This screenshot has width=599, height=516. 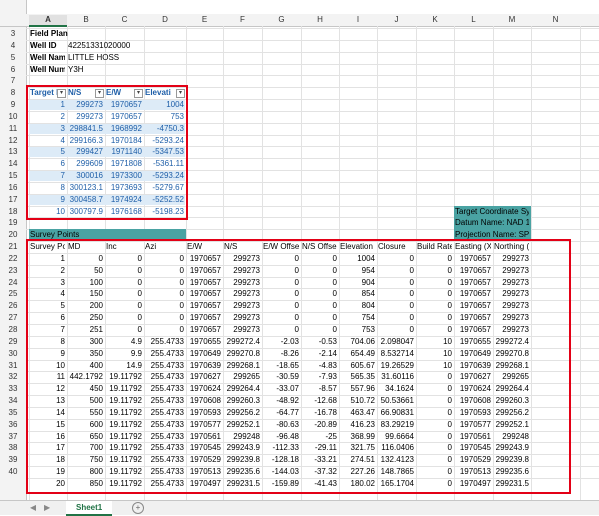 What do you see at coordinates (13, 117) in the screenshot?
I see `row-header: 10` at bounding box center [13, 117].